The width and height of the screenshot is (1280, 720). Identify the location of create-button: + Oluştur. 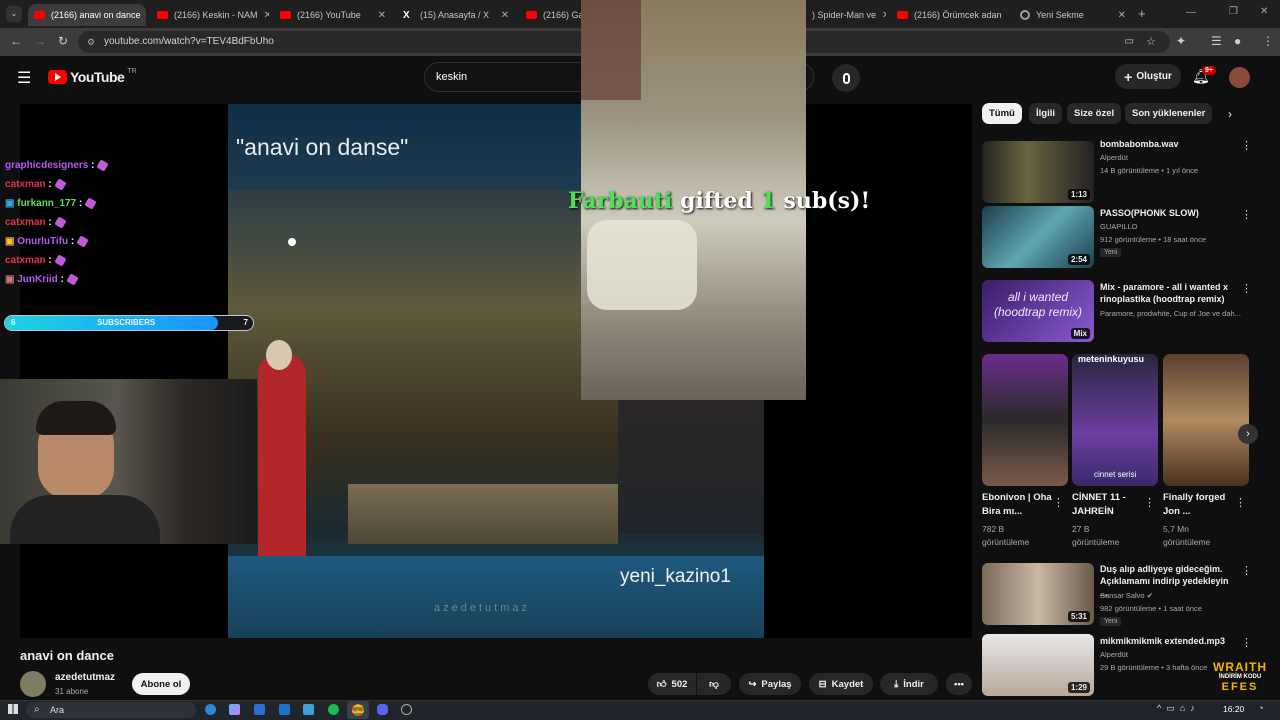
(1148, 76).